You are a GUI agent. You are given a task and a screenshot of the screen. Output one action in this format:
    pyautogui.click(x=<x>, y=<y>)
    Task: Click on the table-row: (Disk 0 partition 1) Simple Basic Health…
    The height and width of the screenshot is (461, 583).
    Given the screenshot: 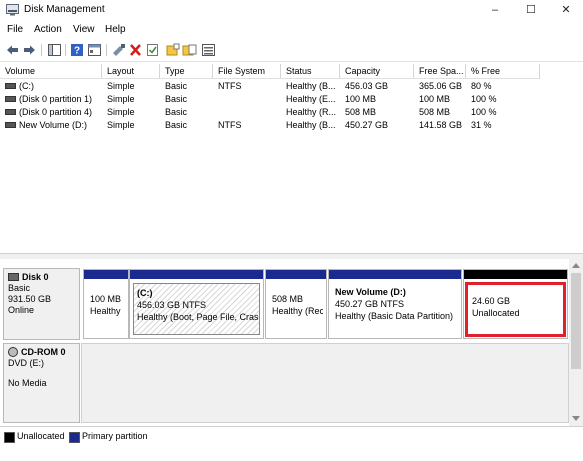 What is the action you would take?
    pyautogui.click(x=270, y=99)
    